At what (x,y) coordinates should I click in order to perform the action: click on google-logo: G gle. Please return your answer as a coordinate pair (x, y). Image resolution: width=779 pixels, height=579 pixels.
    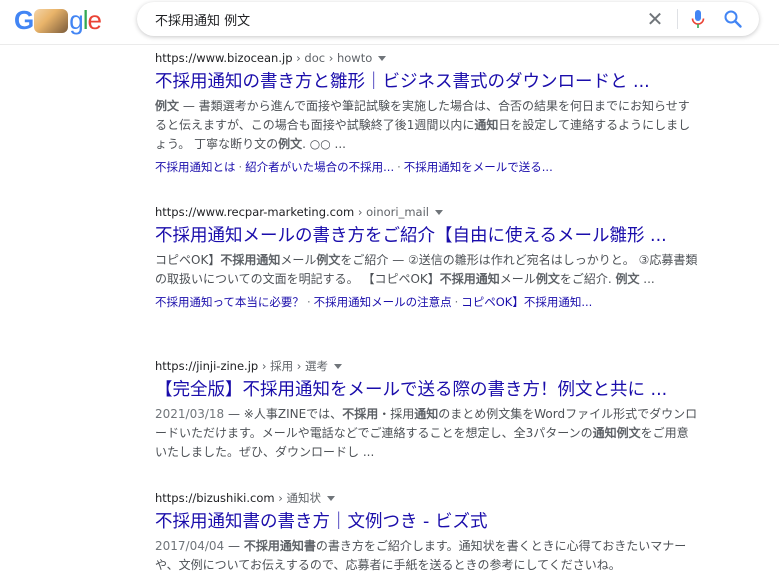
    Looking at the image, I should click on (58, 19).